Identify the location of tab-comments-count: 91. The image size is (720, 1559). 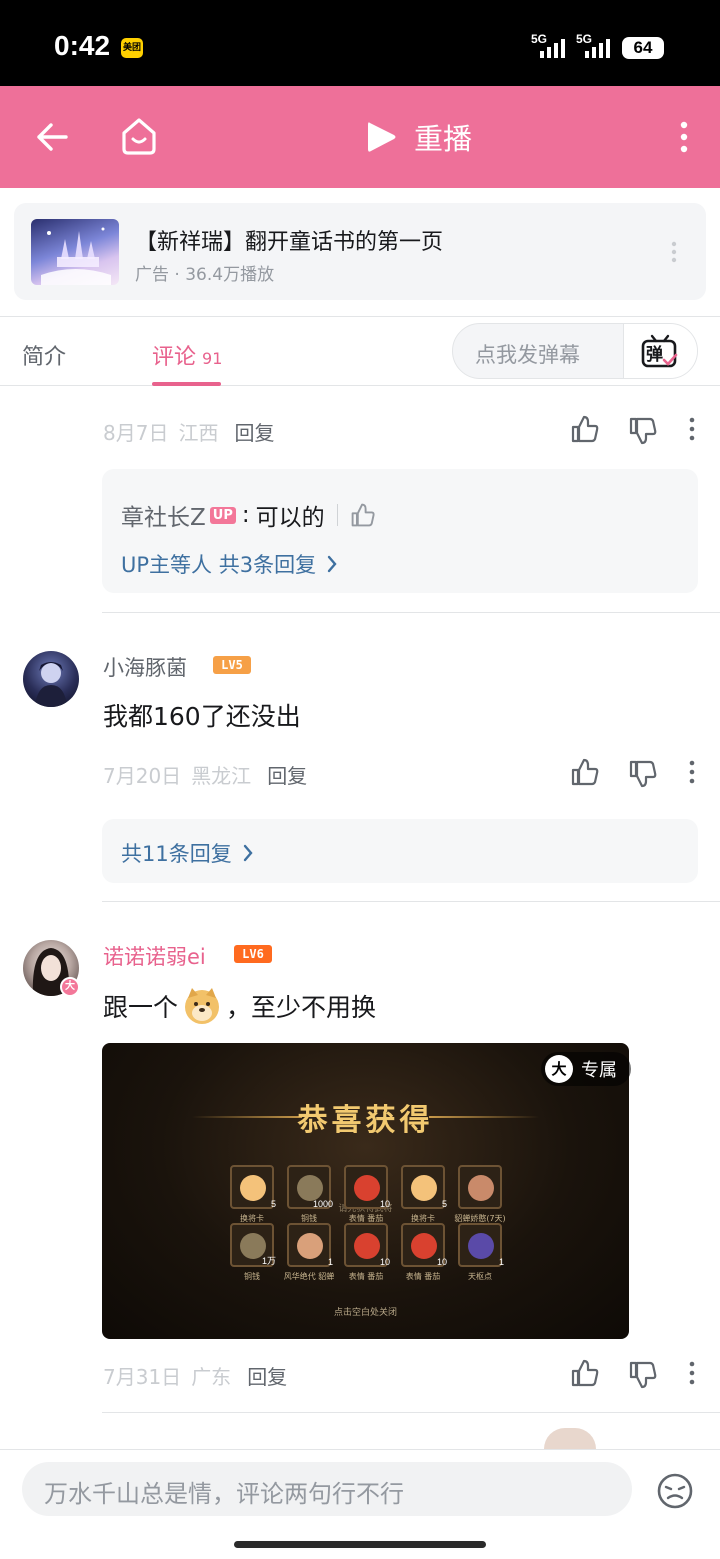
(212, 358).